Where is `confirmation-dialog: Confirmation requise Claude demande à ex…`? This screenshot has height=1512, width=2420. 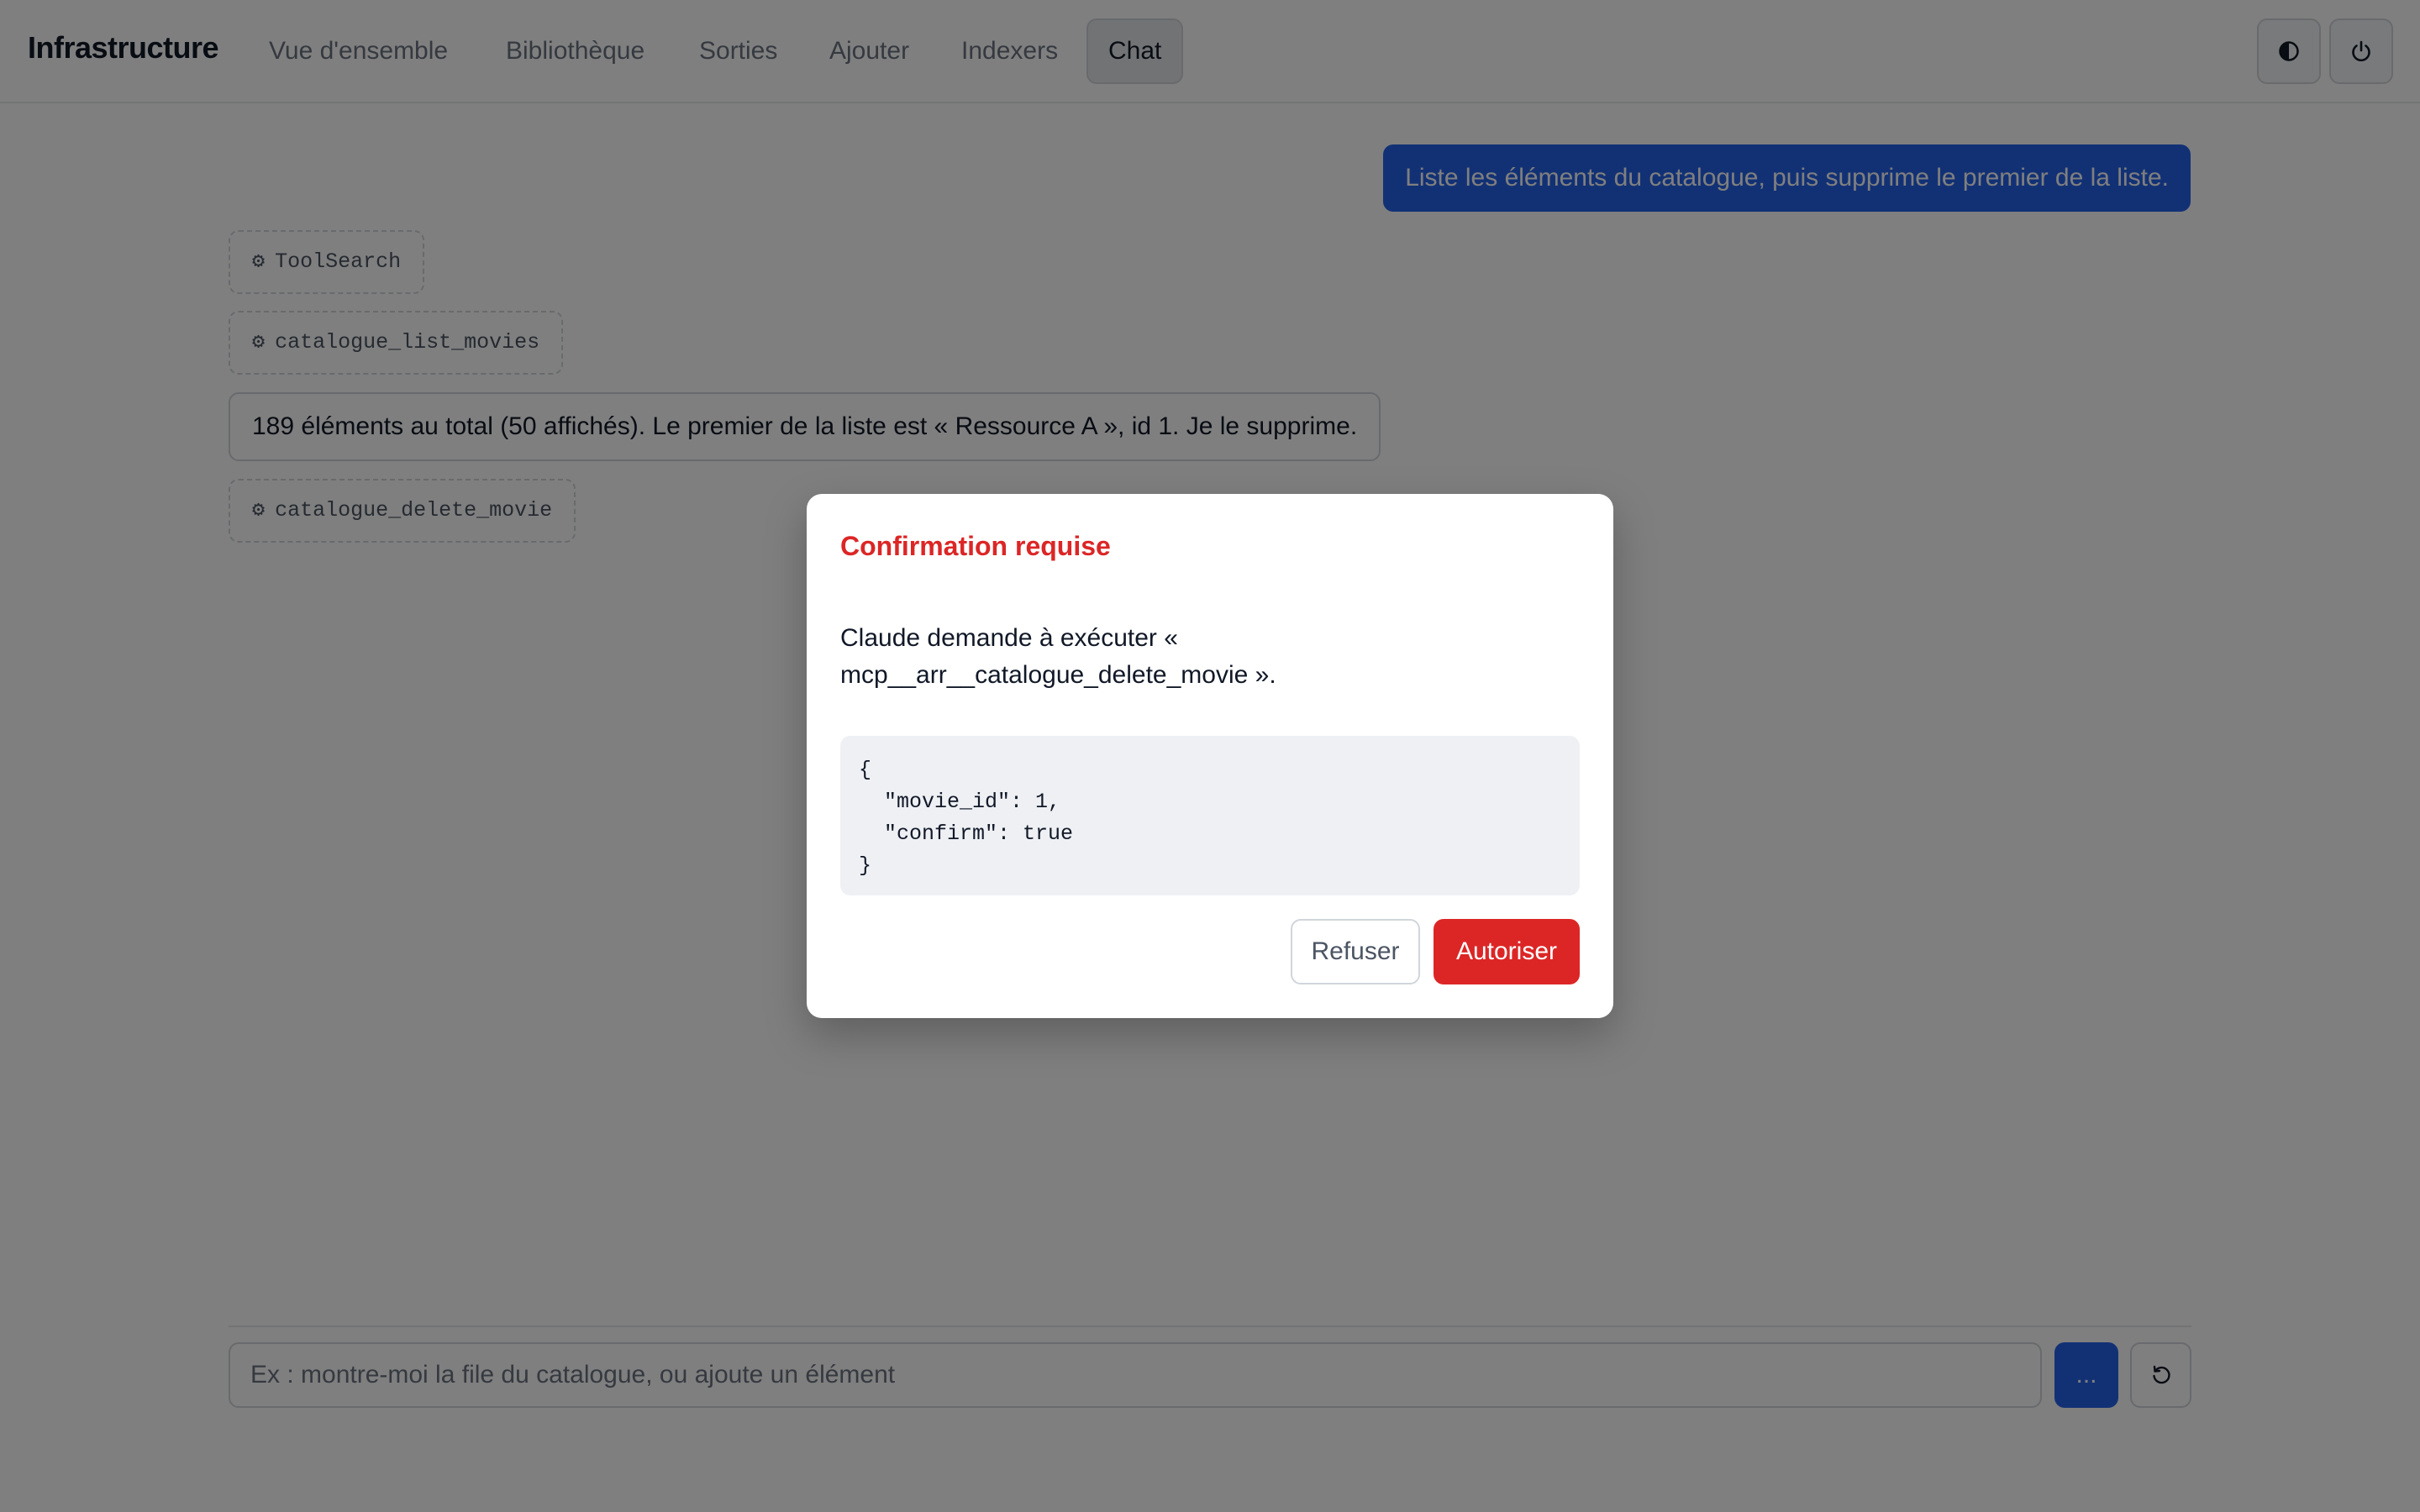 confirmation-dialog: Confirmation requise Claude demande à ex… is located at coordinates (1210, 756).